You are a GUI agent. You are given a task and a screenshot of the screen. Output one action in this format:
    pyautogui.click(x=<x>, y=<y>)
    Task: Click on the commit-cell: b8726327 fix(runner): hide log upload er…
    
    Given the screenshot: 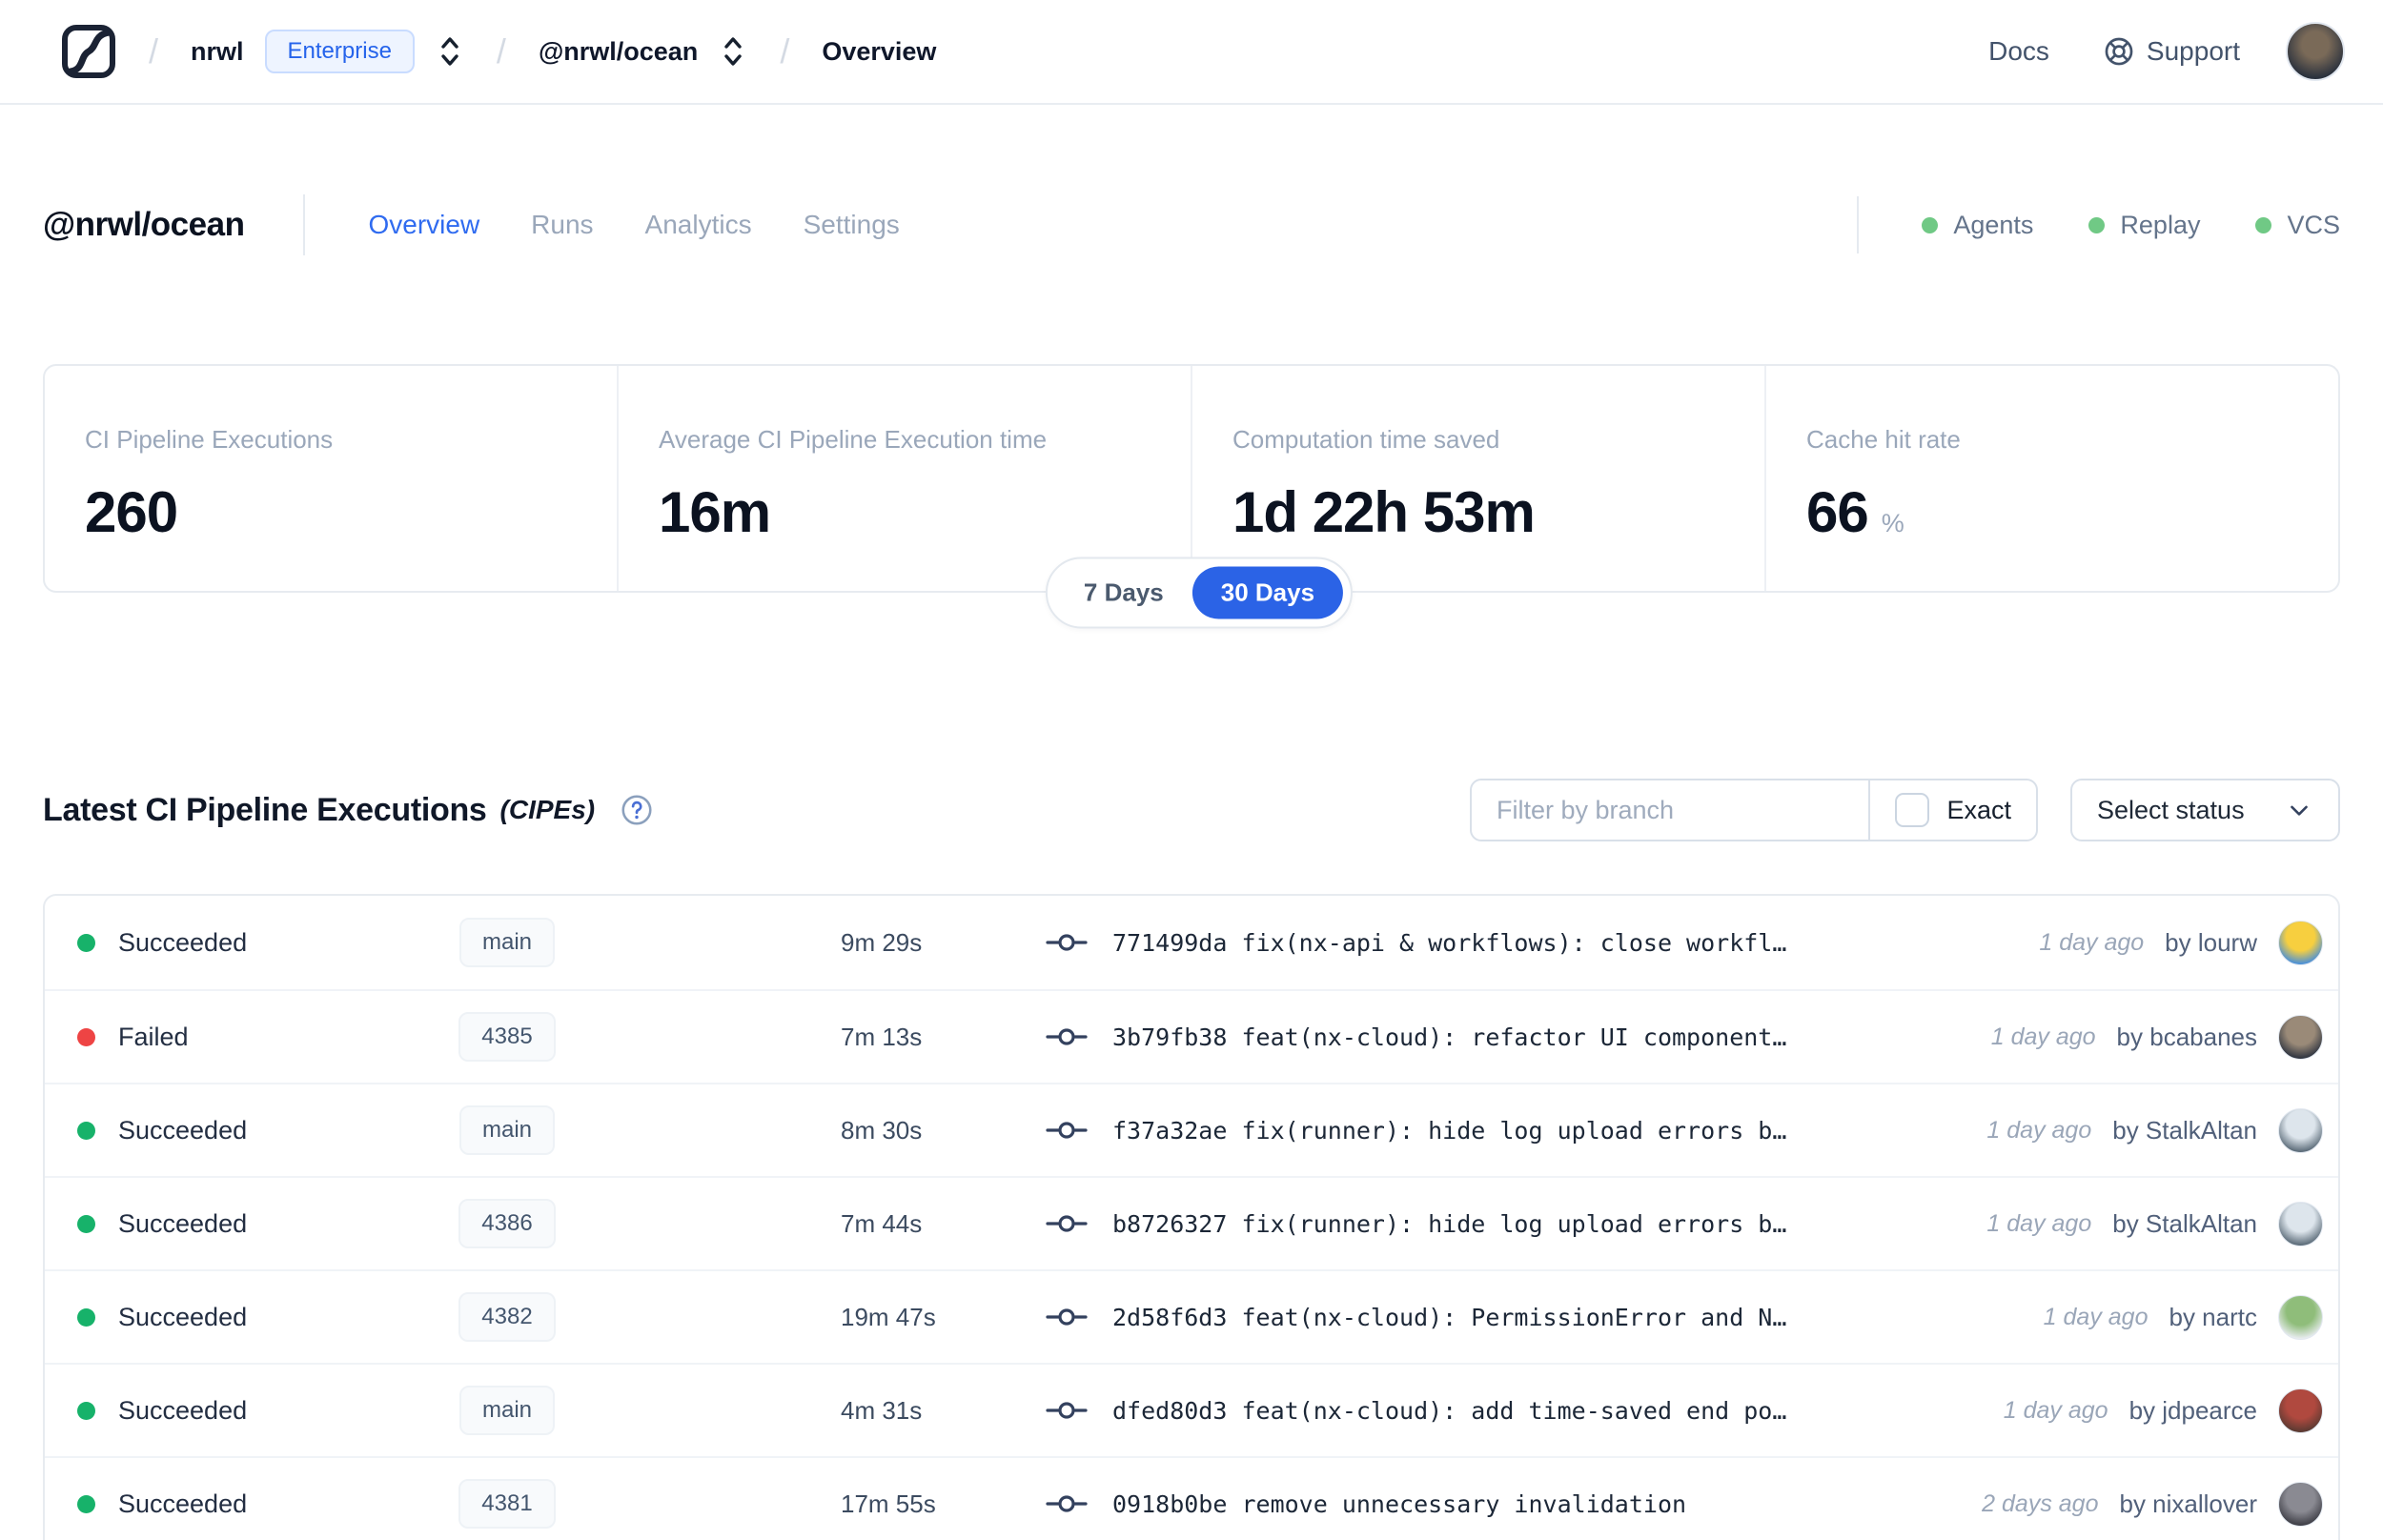 What is the action you would take?
    pyautogui.click(x=1461, y=1223)
    